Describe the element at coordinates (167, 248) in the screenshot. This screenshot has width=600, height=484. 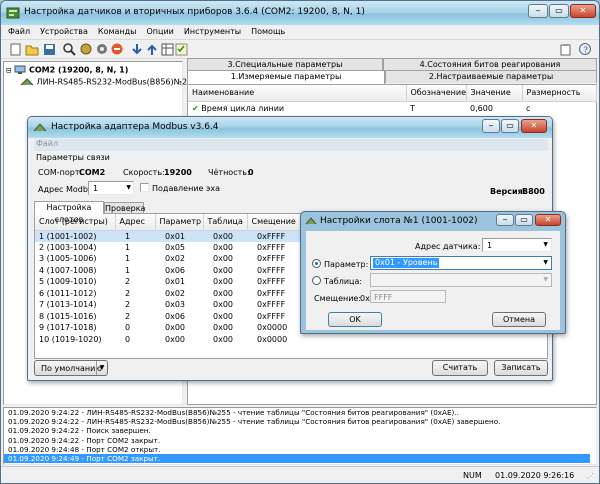
I see `table-row: 2 (1003-1004) 1 0x05 0x00 0xFFFF` at that location.